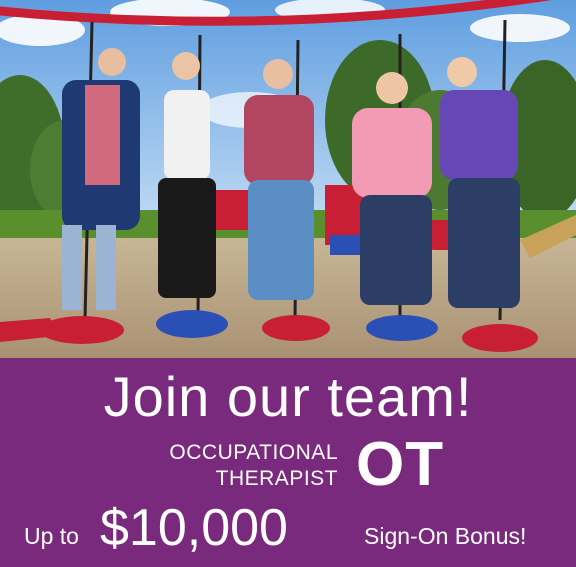  What do you see at coordinates (253, 452) in the screenshot?
I see `position-line-1: OCCUPATIONAL` at bounding box center [253, 452].